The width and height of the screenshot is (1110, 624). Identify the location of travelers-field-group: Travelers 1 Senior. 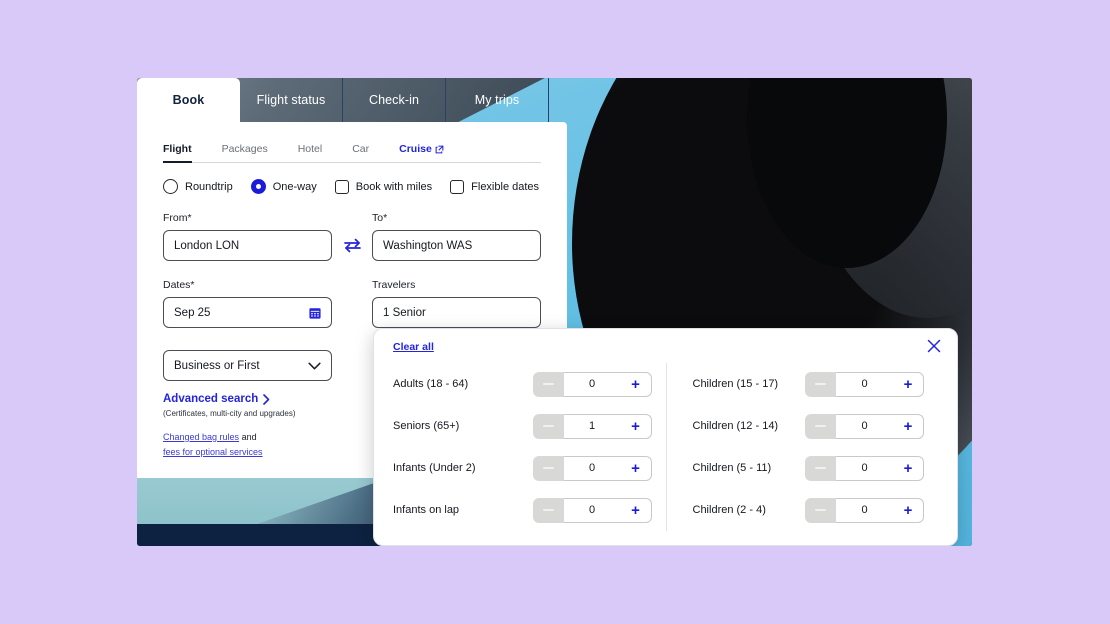
(456, 303).